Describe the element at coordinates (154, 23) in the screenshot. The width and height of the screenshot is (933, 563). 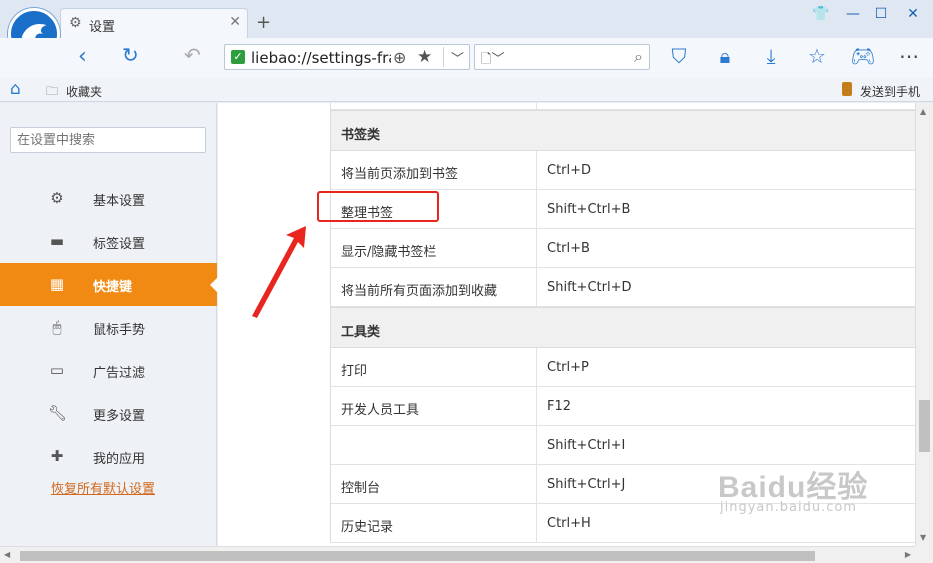
I see `tab-settings: ⚙ 设置 ✕` at that location.